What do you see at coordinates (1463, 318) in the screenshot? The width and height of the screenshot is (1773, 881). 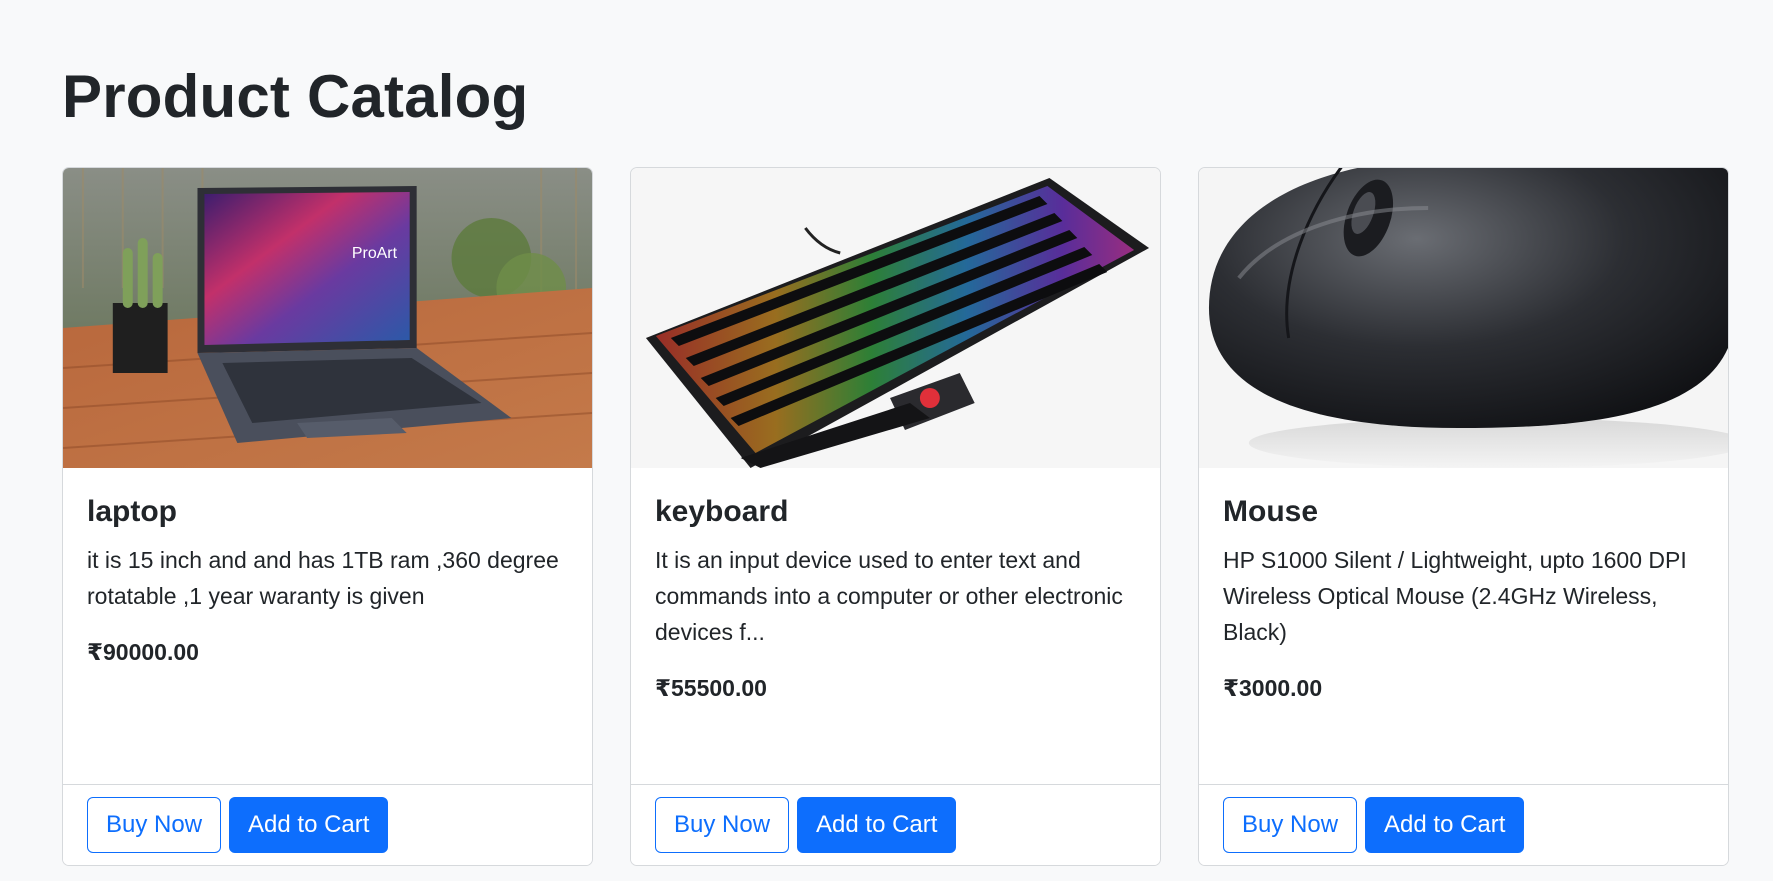 I see `mouse-image` at bounding box center [1463, 318].